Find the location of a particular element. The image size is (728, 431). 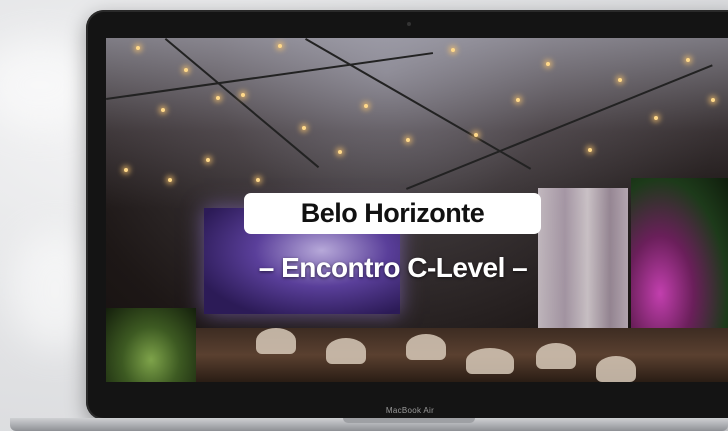

device-model-label: MacBook Air is located at coordinates (410, 410).